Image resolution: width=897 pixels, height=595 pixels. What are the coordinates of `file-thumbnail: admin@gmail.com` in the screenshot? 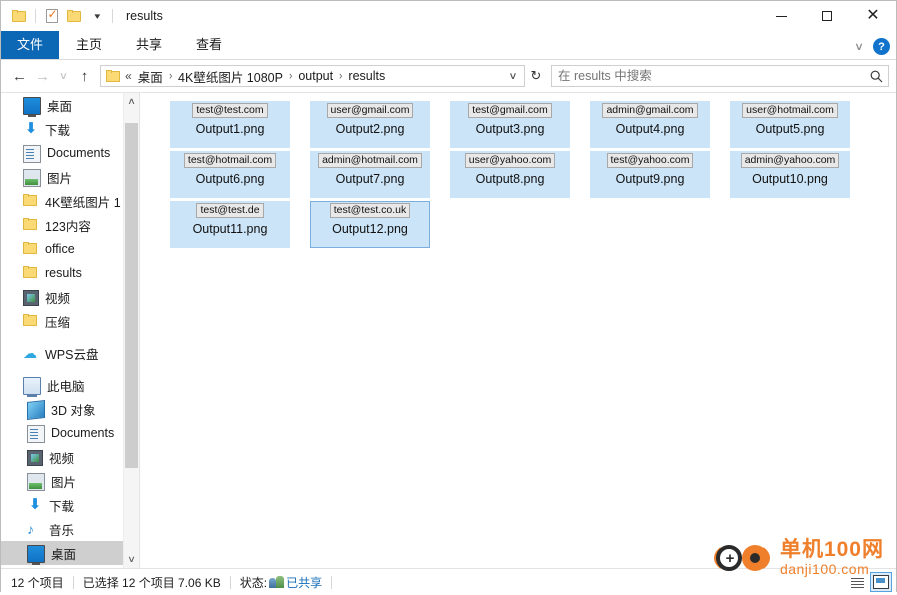 It's located at (650, 110).